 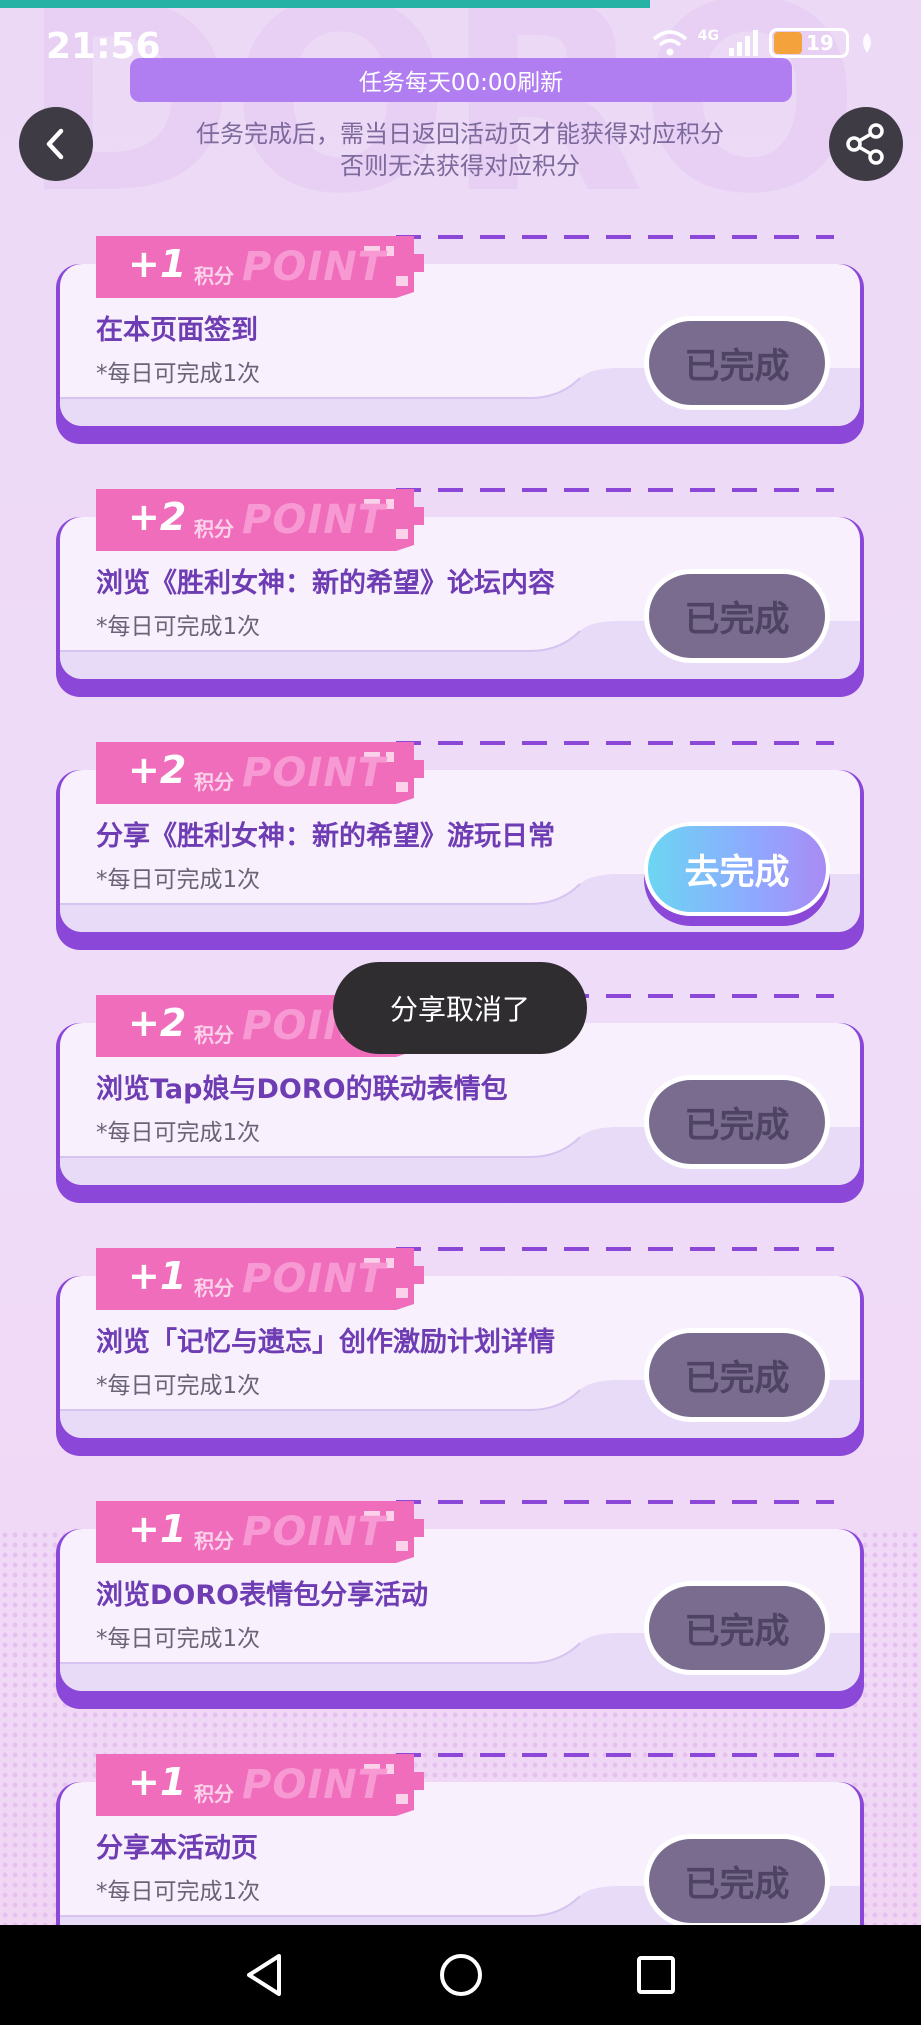 What do you see at coordinates (264, 1975) in the screenshot?
I see `nav-back-icon` at bounding box center [264, 1975].